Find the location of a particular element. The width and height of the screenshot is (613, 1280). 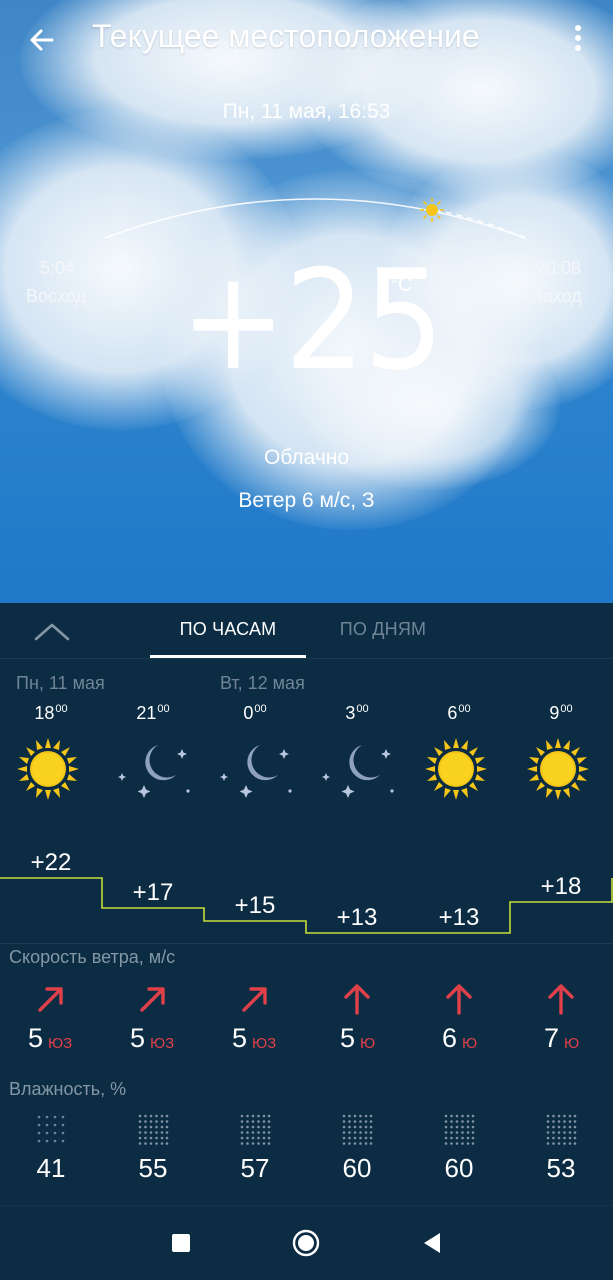

recents-button is located at coordinates (181, 1243).